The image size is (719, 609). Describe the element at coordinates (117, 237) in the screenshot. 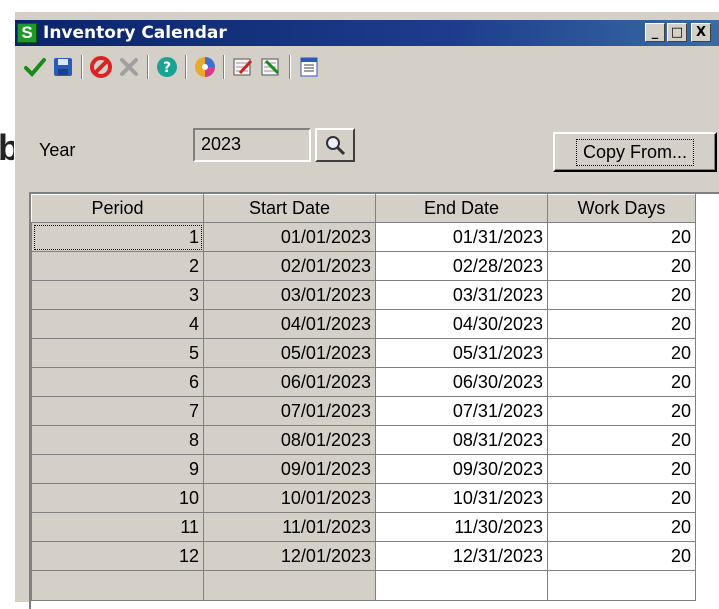

I see `period-cell: 1` at that location.